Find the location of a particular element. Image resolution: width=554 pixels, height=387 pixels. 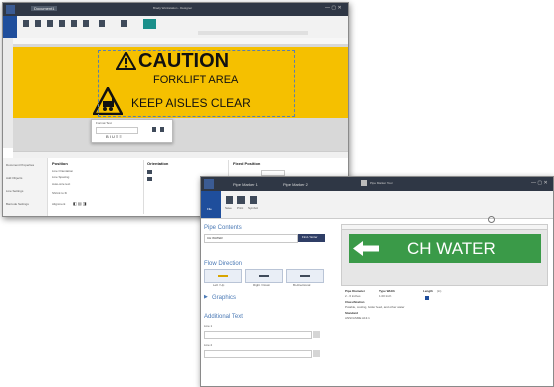

app-logo-icon is located at coordinates (364, 183).